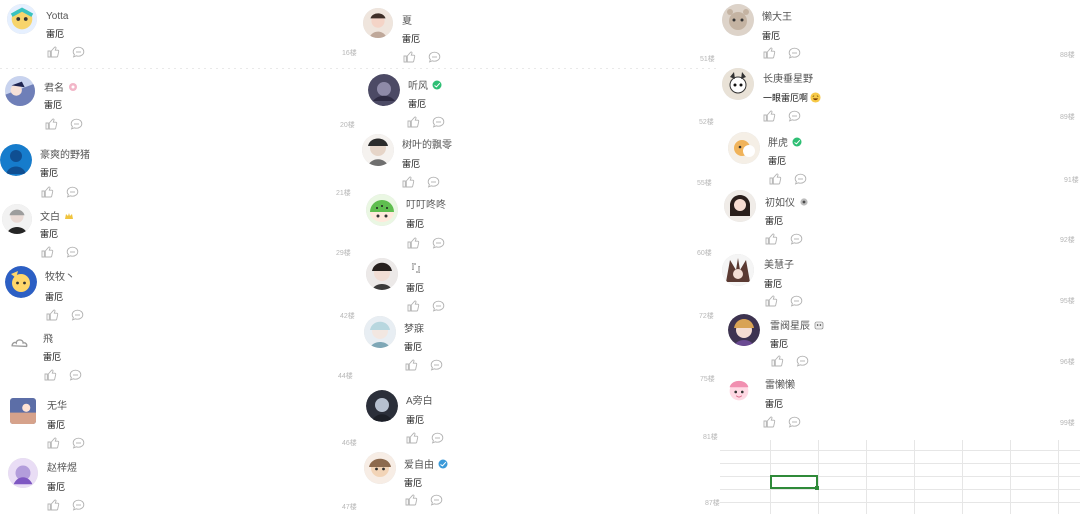 This screenshot has width=1080, height=514. What do you see at coordinates (57, 17) in the screenshot?
I see `username: Yotta` at bounding box center [57, 17].